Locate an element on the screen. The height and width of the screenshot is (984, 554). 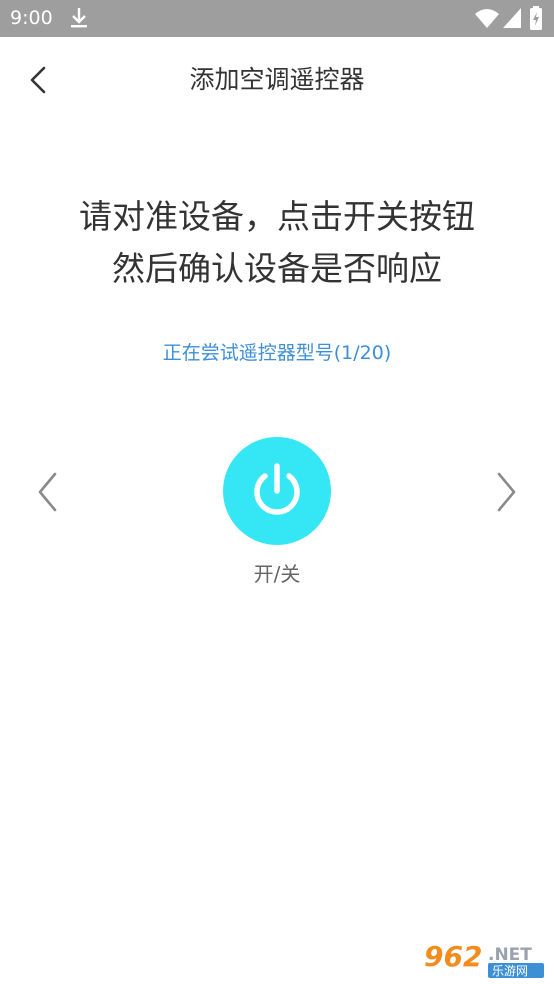
status-time: 9:00 is located at coordinates (31, 18).